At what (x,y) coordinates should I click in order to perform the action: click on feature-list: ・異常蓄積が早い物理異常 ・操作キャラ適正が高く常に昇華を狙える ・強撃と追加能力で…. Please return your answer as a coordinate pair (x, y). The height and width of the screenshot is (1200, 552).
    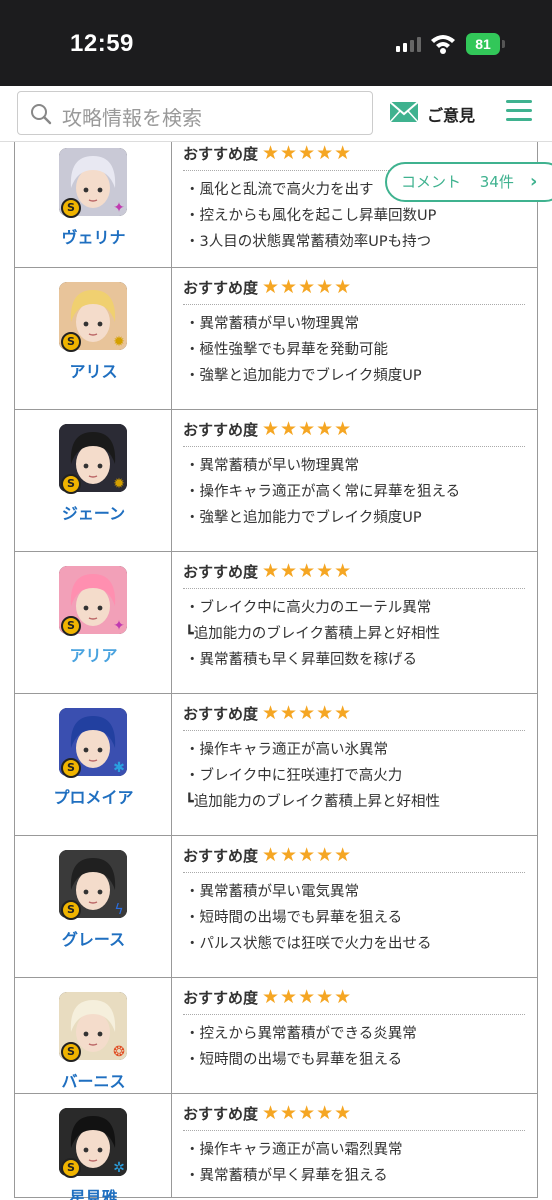
    Looking at the image, I should click on (322, 492).